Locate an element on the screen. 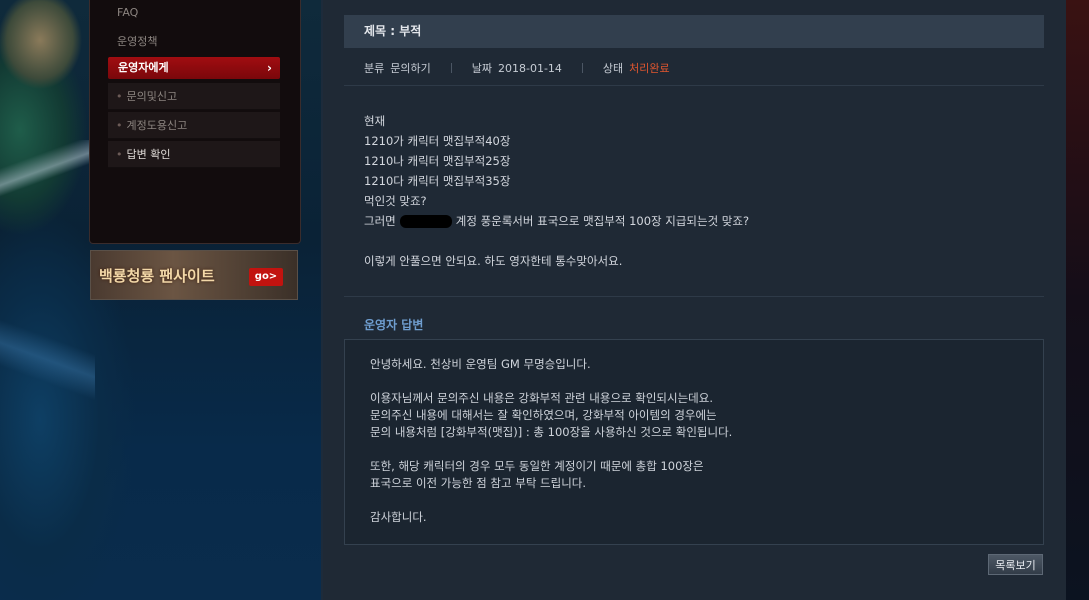 This screenshot has height=600, width=1089. sidebar-item-label: 문의및신고 is located at coordinates (152, 96).